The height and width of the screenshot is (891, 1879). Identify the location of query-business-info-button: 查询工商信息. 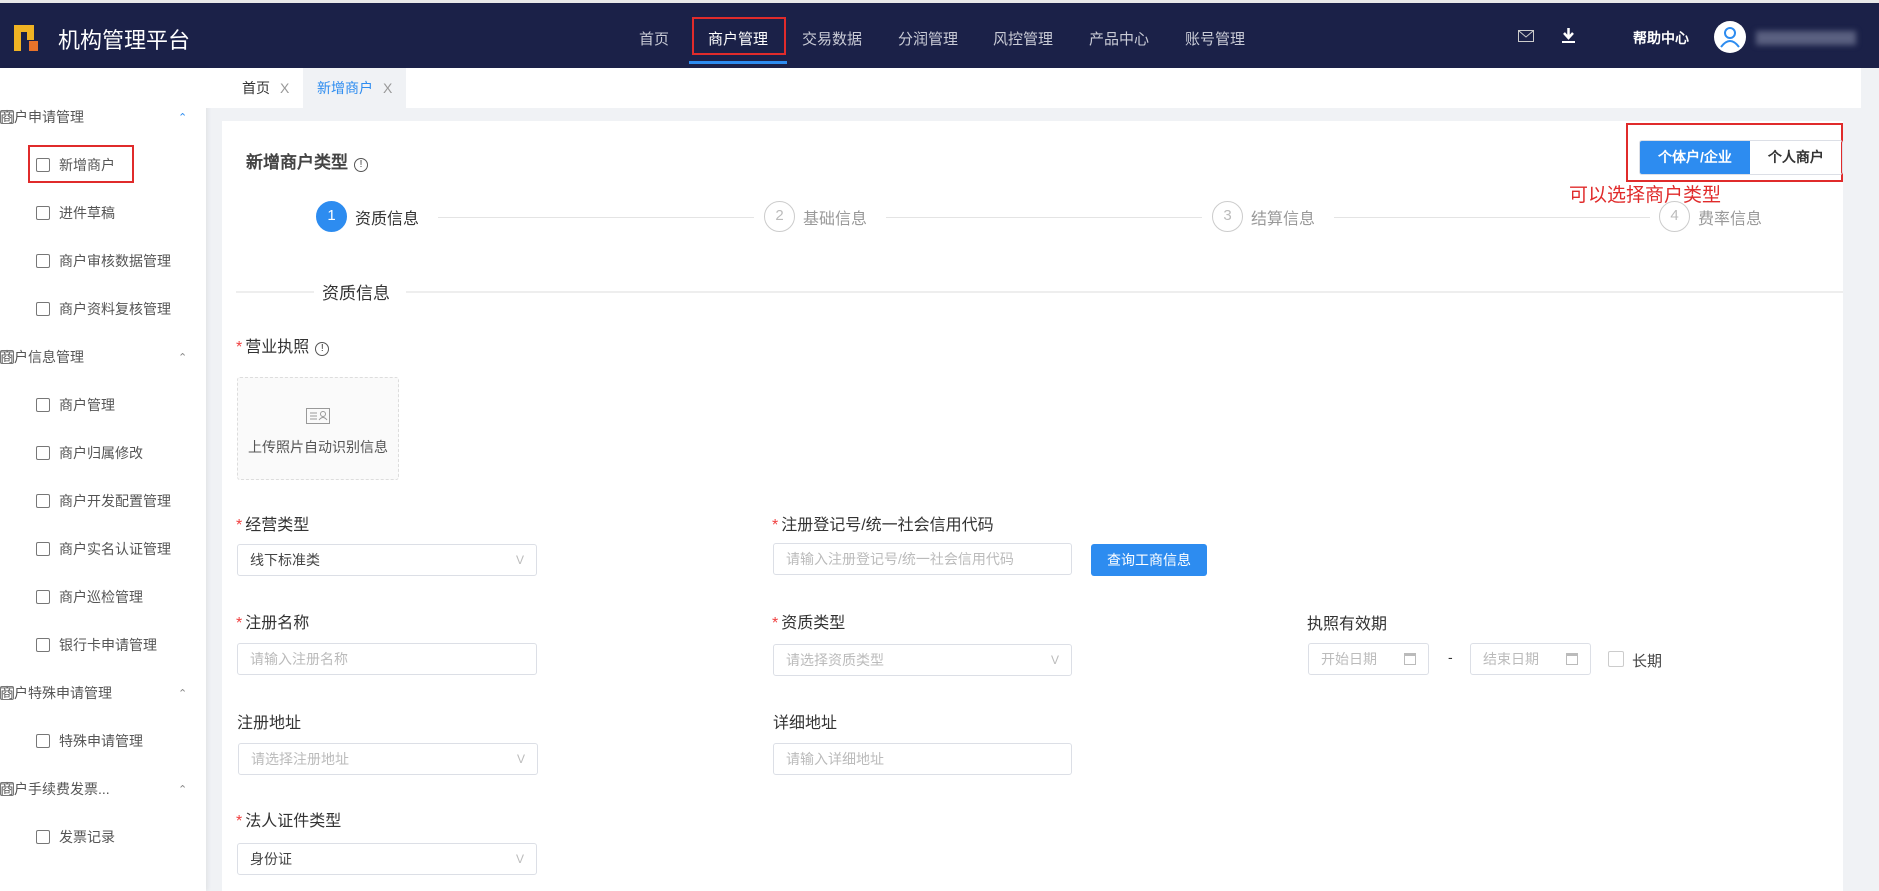
(1149, 560).